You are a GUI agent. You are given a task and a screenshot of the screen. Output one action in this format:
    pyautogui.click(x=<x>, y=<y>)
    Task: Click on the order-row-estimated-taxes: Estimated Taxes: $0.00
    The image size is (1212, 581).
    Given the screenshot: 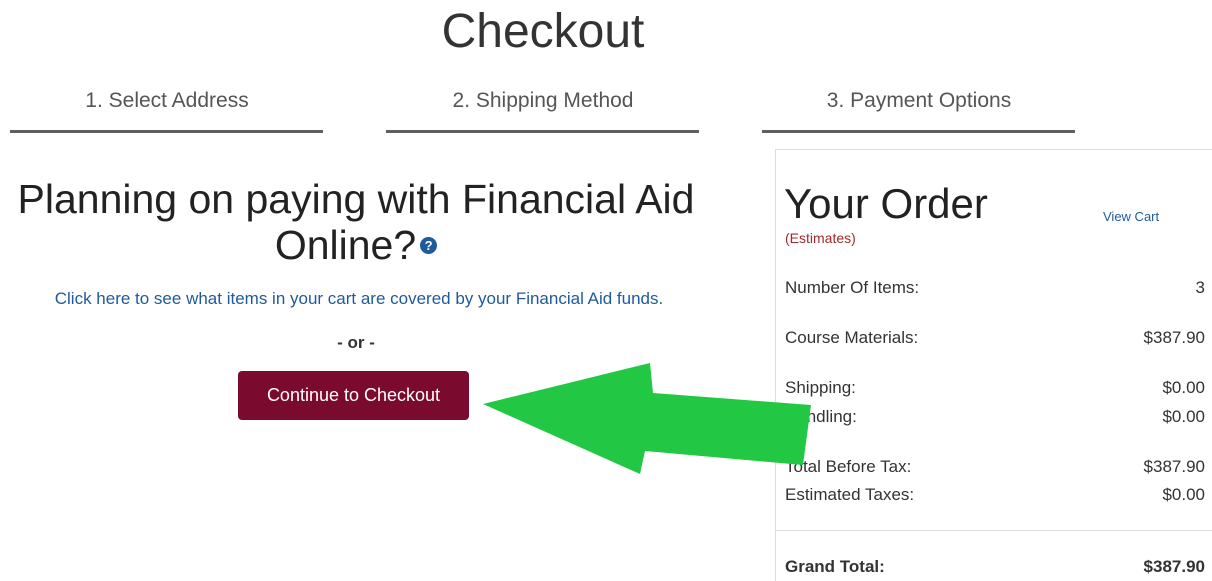 What is the action you would take?
    pyautogui.click(x=995, y=495)
    